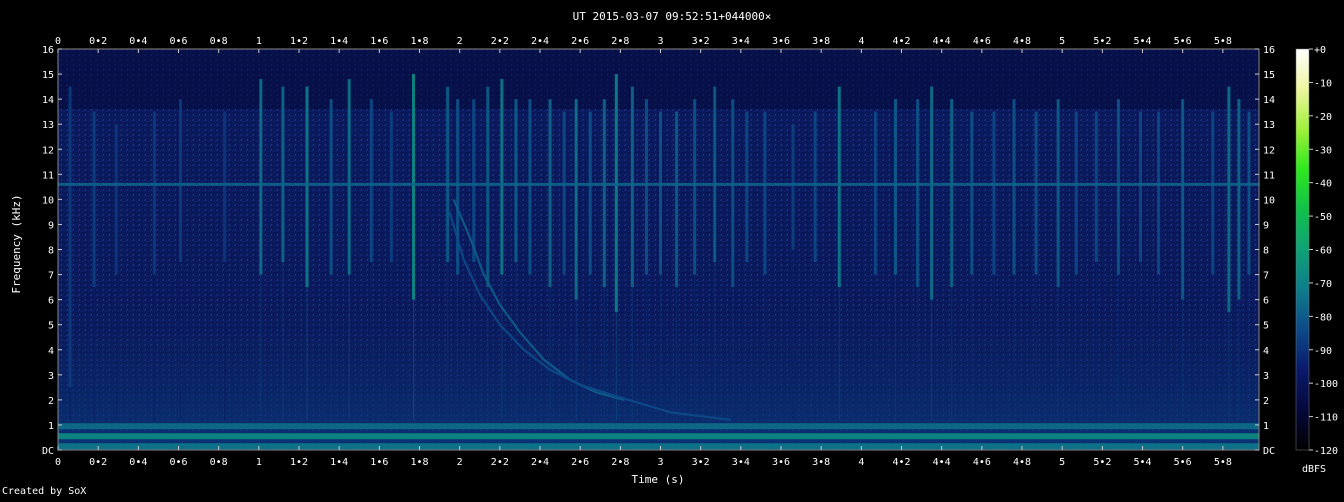 The width and height of the screenshot is (1344, 502). Describe the element at coordinates (419, 41) in the screenshot. I see `x-tick-label-top: 1•8` at that location.